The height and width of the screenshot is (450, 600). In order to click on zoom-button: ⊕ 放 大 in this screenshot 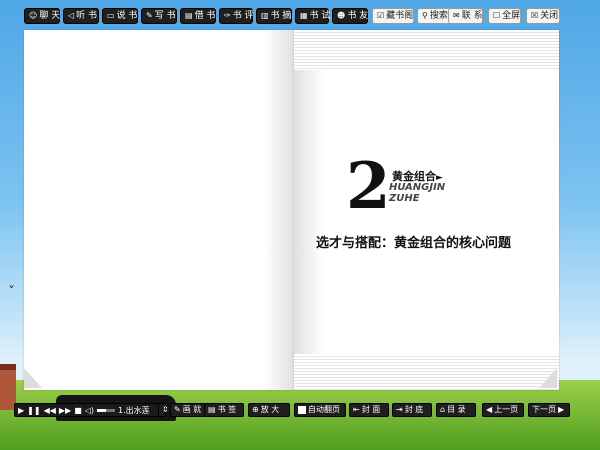, I will do `click(269, 410)`.